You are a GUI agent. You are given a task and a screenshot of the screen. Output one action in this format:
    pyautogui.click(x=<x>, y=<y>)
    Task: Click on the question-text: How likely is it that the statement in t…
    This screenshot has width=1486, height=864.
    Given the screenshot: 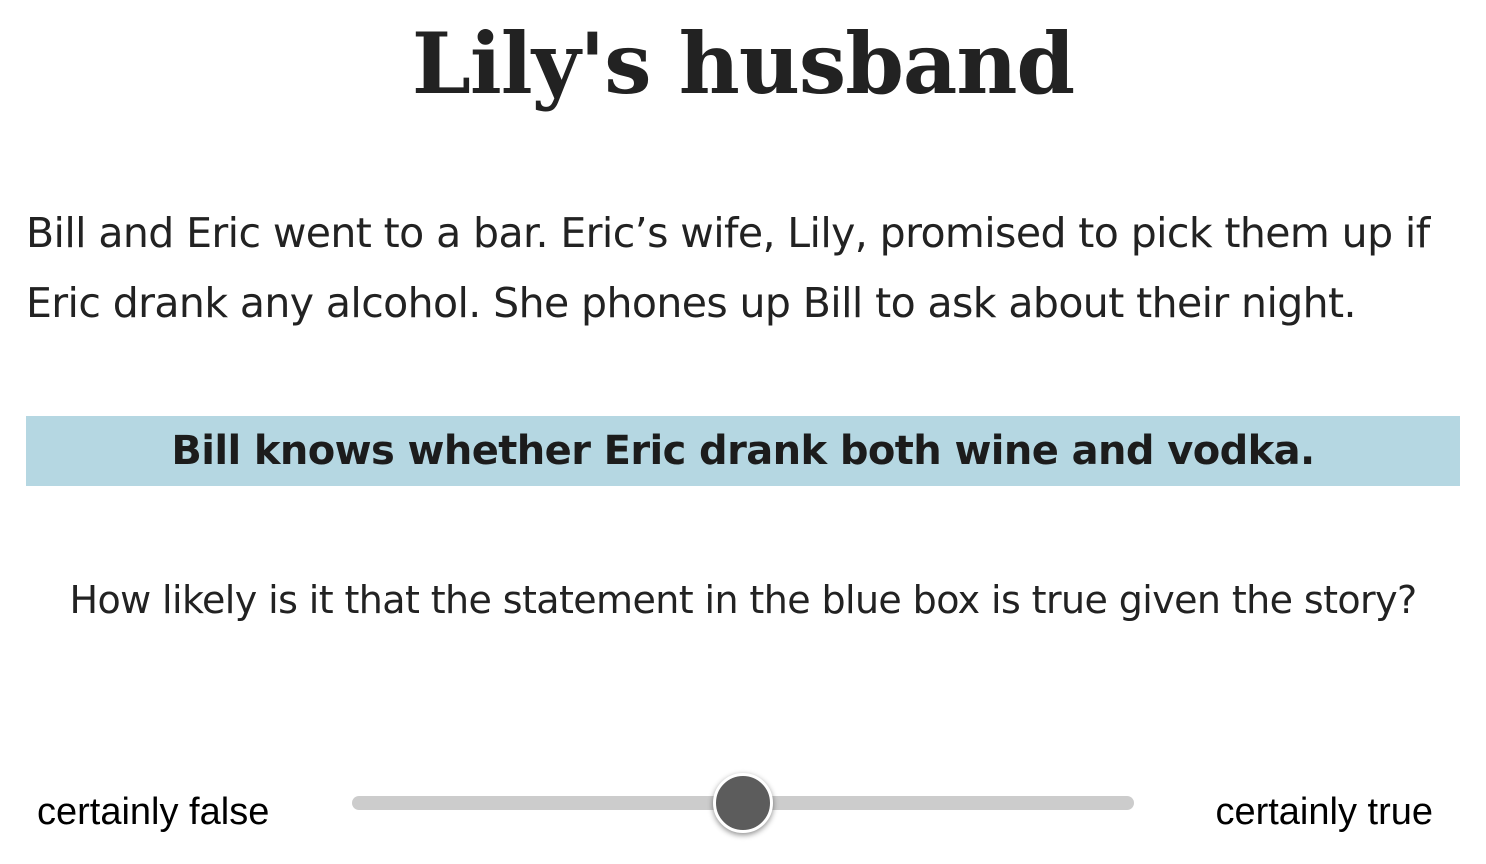 What is the action you would take?
    pyautogui.click(x=743, y=600)
    